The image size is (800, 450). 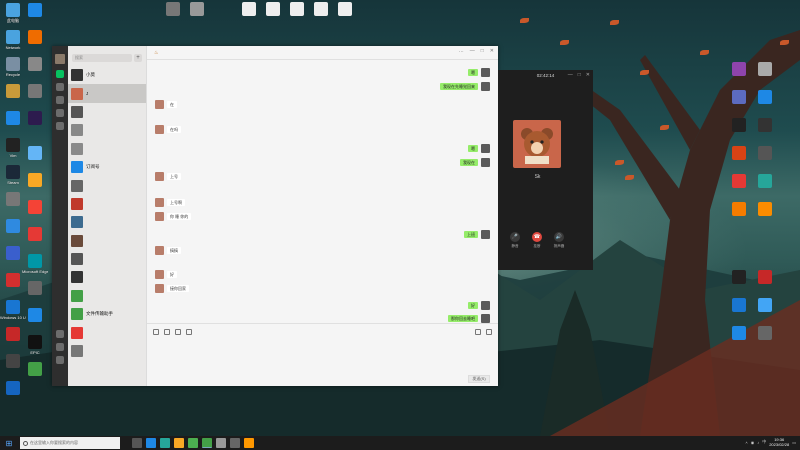 What do you see at coordinates (207, 443) in the screenshot?
I see `wechat-icon` at bounding box center [207, 443].